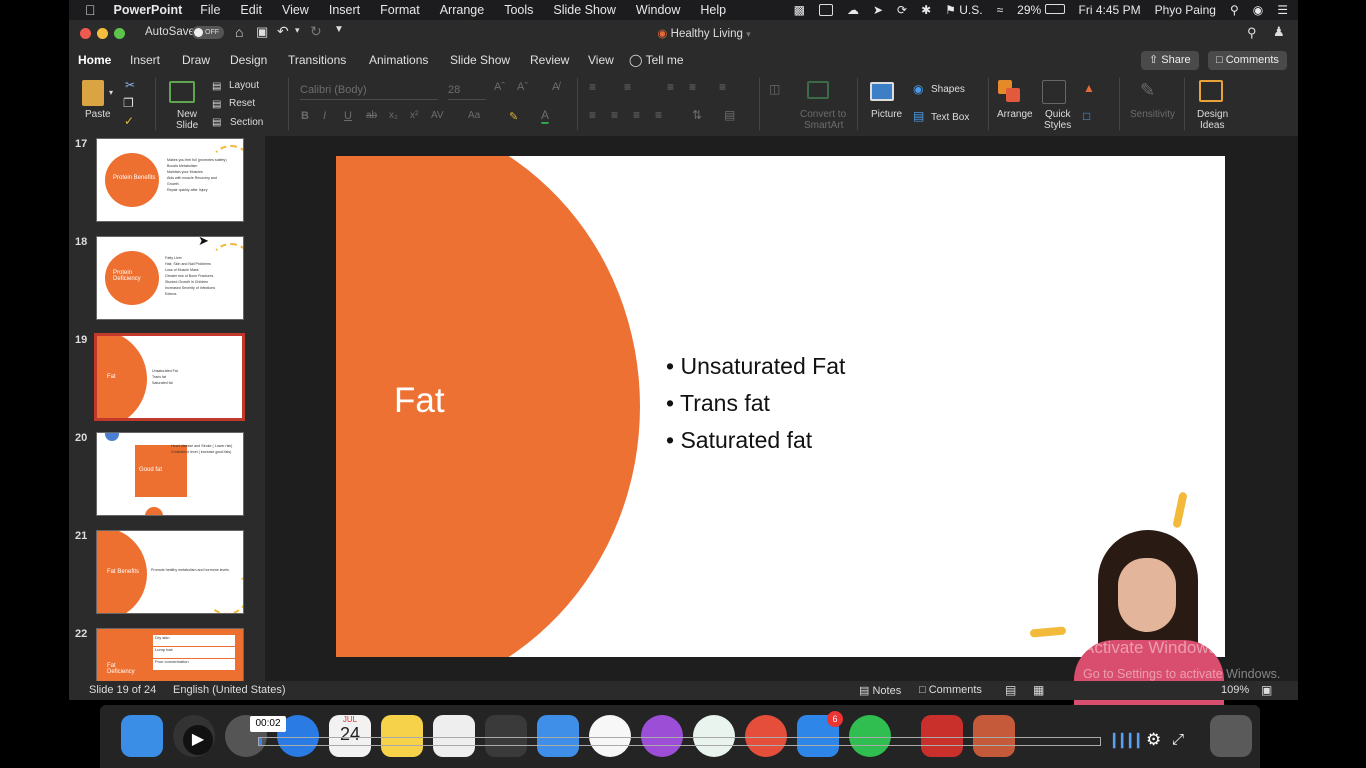 This screenshot has height=768, width=1366. I want to click on shape-fill-icon: ▲, so click(1089, 88).